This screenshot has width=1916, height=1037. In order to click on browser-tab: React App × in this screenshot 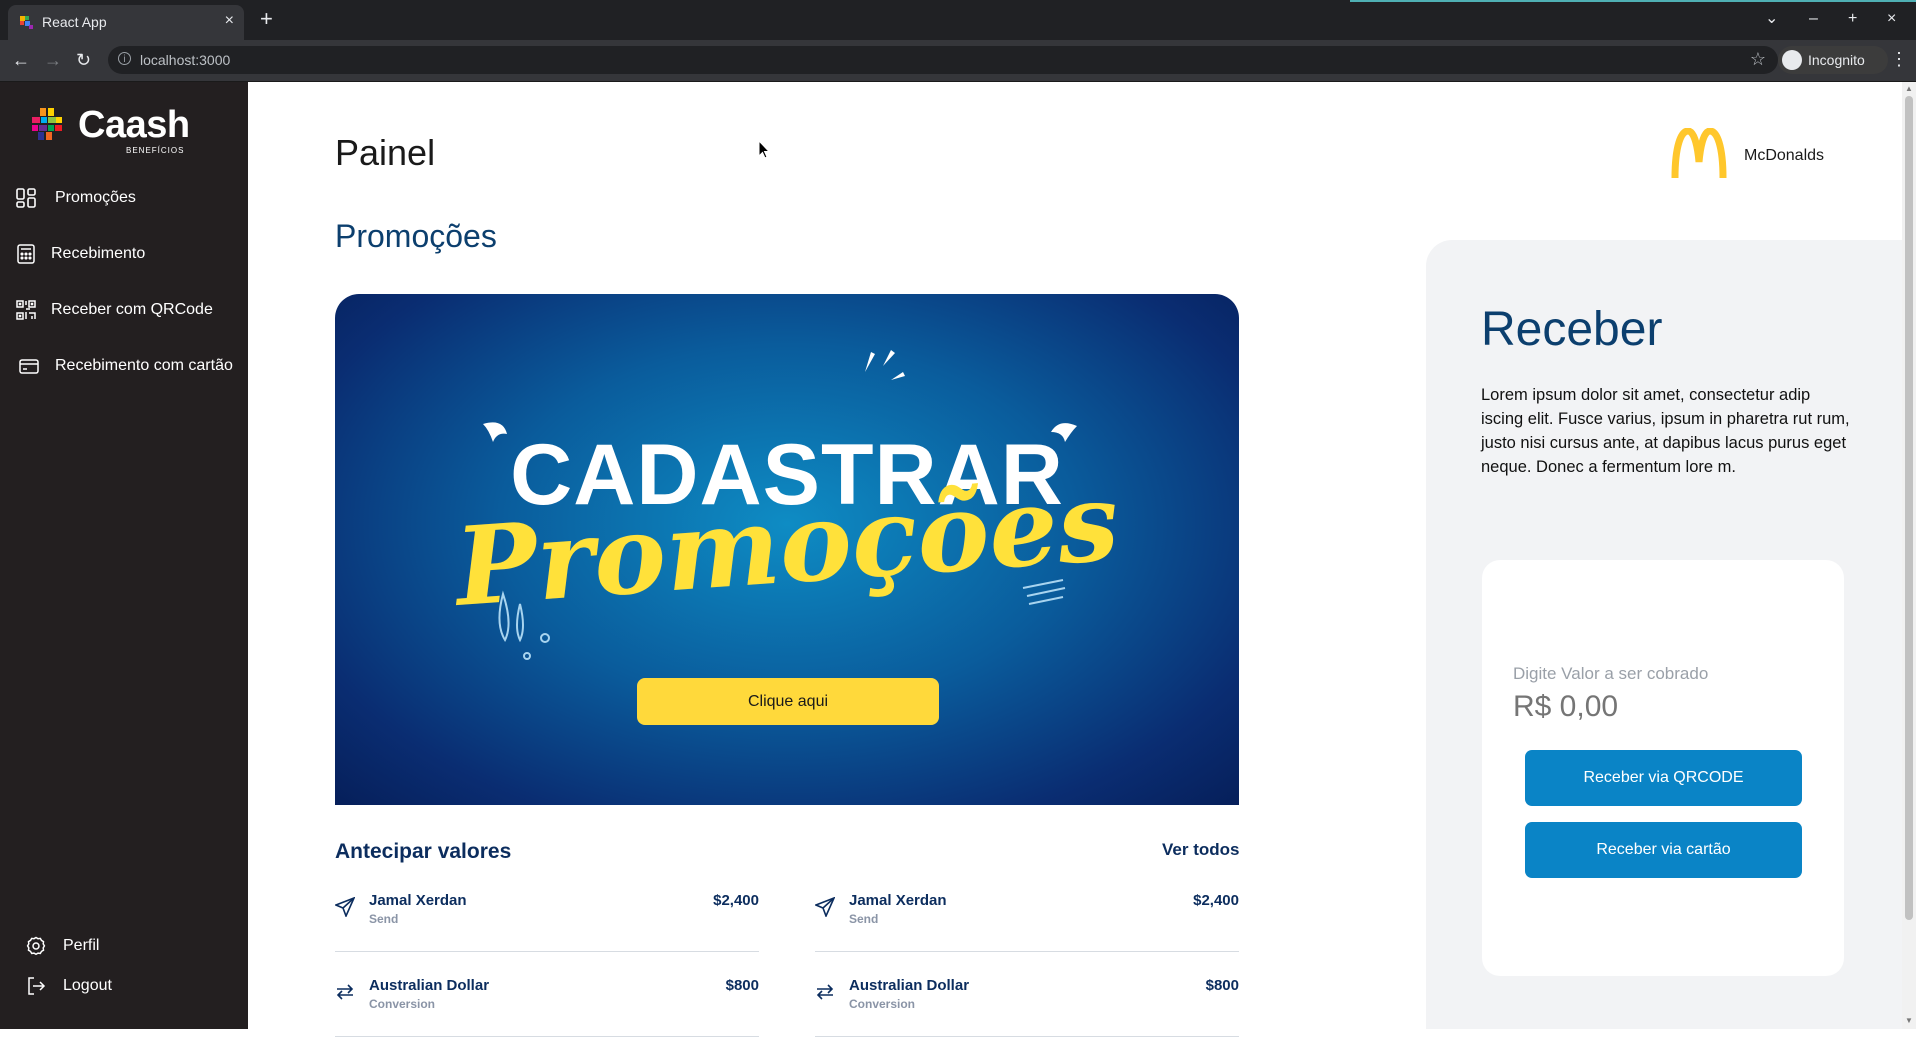, I will do `click(126, 22)`.